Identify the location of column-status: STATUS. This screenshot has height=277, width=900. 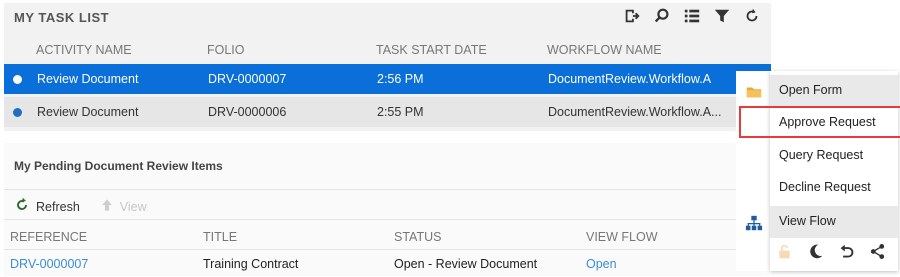
(417, 237).